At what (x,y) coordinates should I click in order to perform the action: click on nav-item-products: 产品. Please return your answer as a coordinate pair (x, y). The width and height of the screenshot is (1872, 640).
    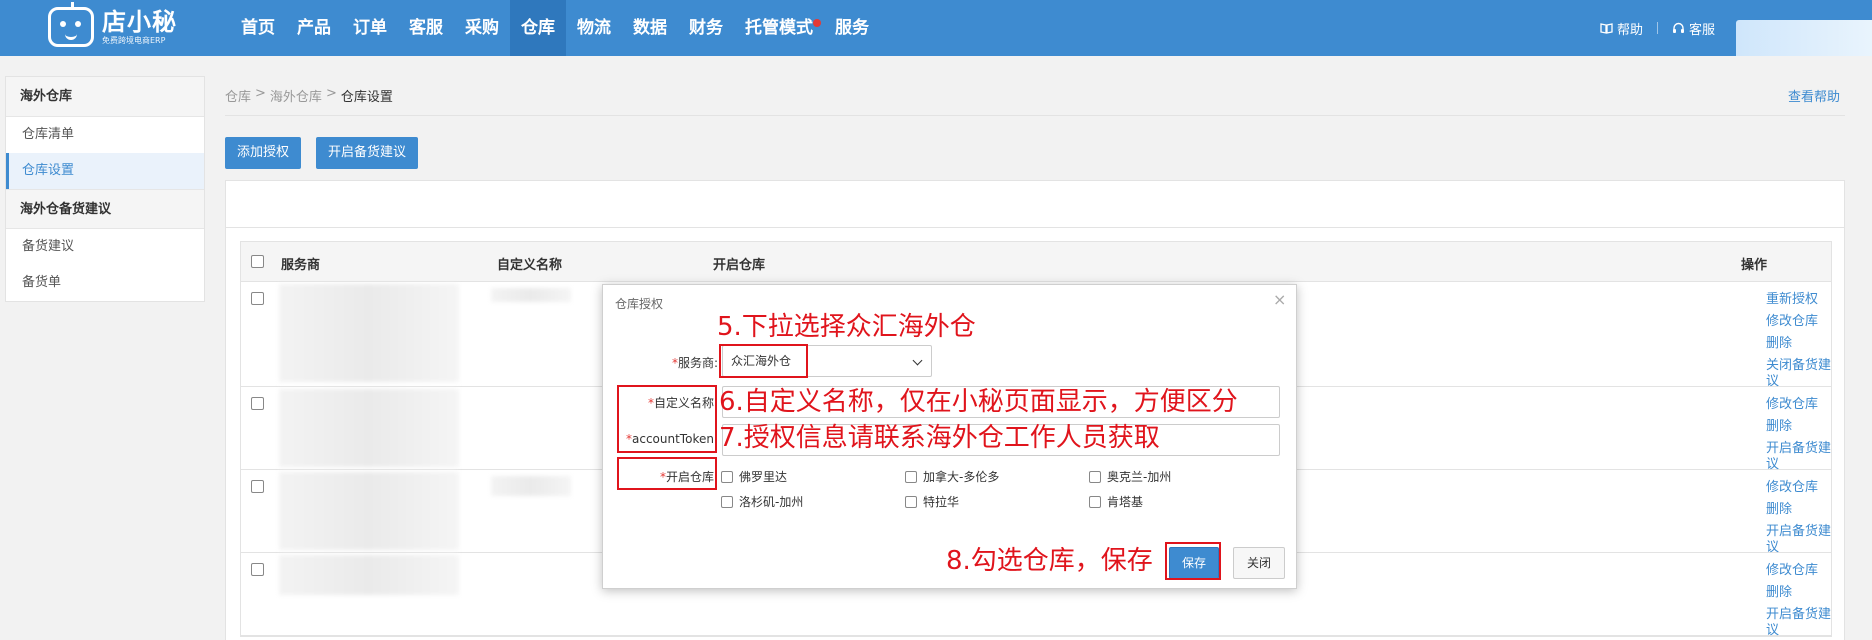
    Looking at the image, I should click on (314, 28).